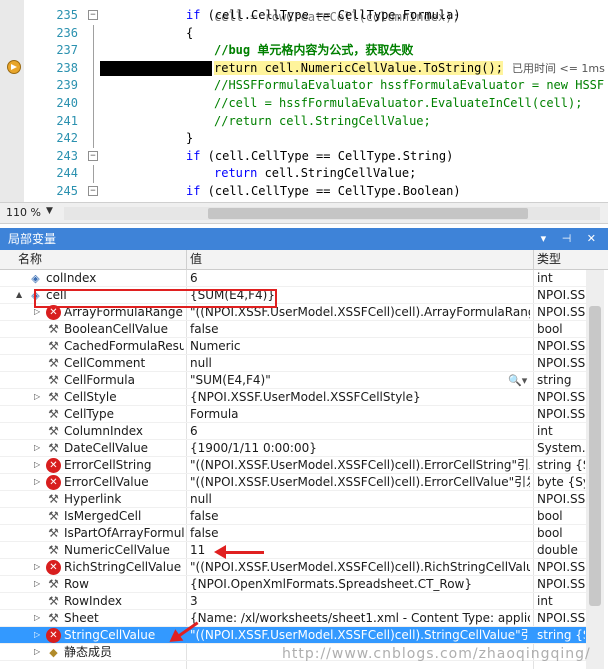  What do you see at coordinates (304, 121) in the screenshot?
I see `code-line: 241 //return cell.StringCellValue;` at bounding box center [304, 121].